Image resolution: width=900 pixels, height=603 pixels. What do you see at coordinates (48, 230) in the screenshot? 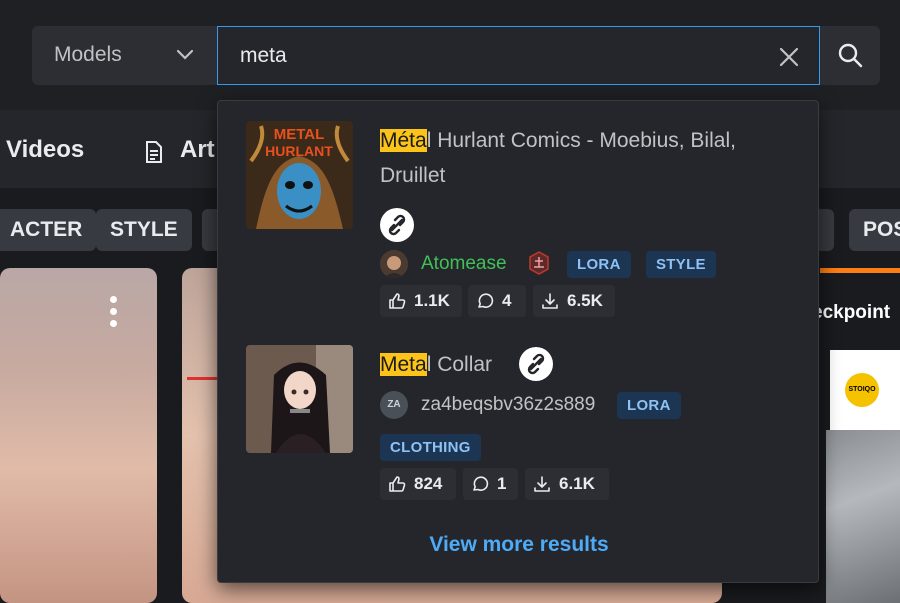
I see `category-pill-character: ACTER` at bounding box center [48, 230].